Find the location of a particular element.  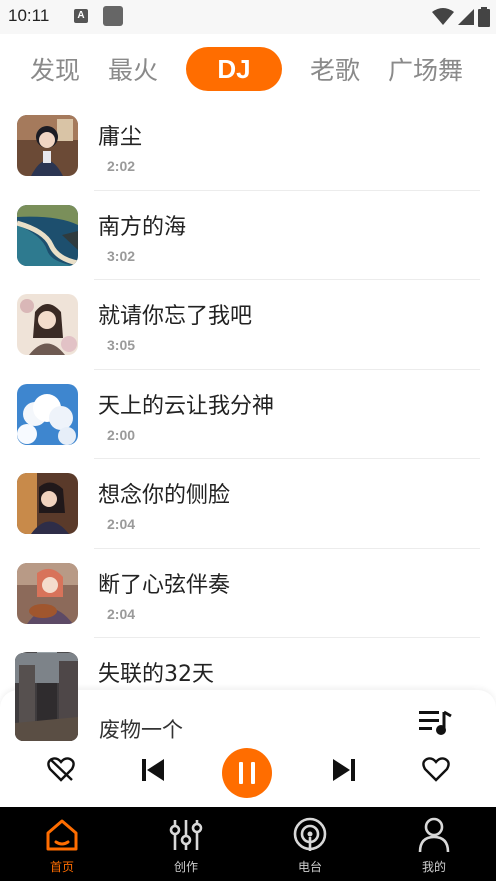

list-item: 断了心弦伴奏 2:04 is located at coordinates (248, 593).